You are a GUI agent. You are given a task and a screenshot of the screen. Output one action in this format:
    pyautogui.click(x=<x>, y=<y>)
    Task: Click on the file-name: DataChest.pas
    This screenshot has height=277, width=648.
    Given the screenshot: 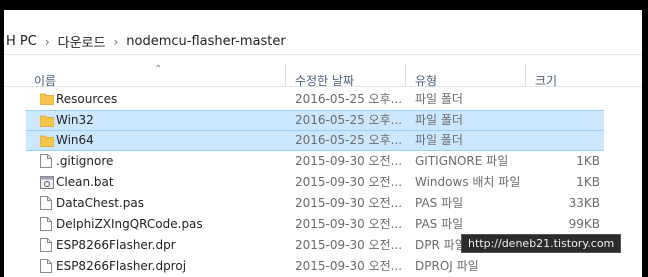 What is the action you would take?
    pyautogui.click(x=100, y=203)
    